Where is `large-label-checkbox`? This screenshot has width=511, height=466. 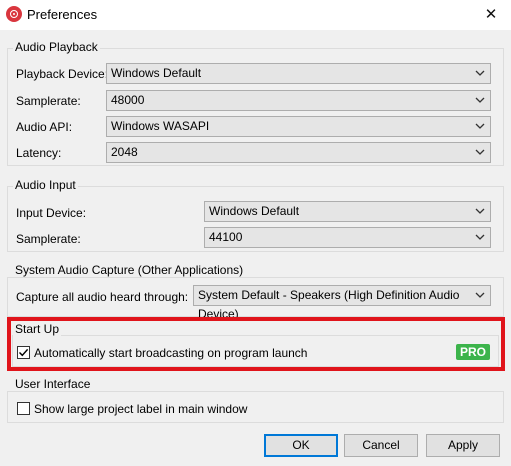
large-label-checkbox is located at coordinates (23, 408).